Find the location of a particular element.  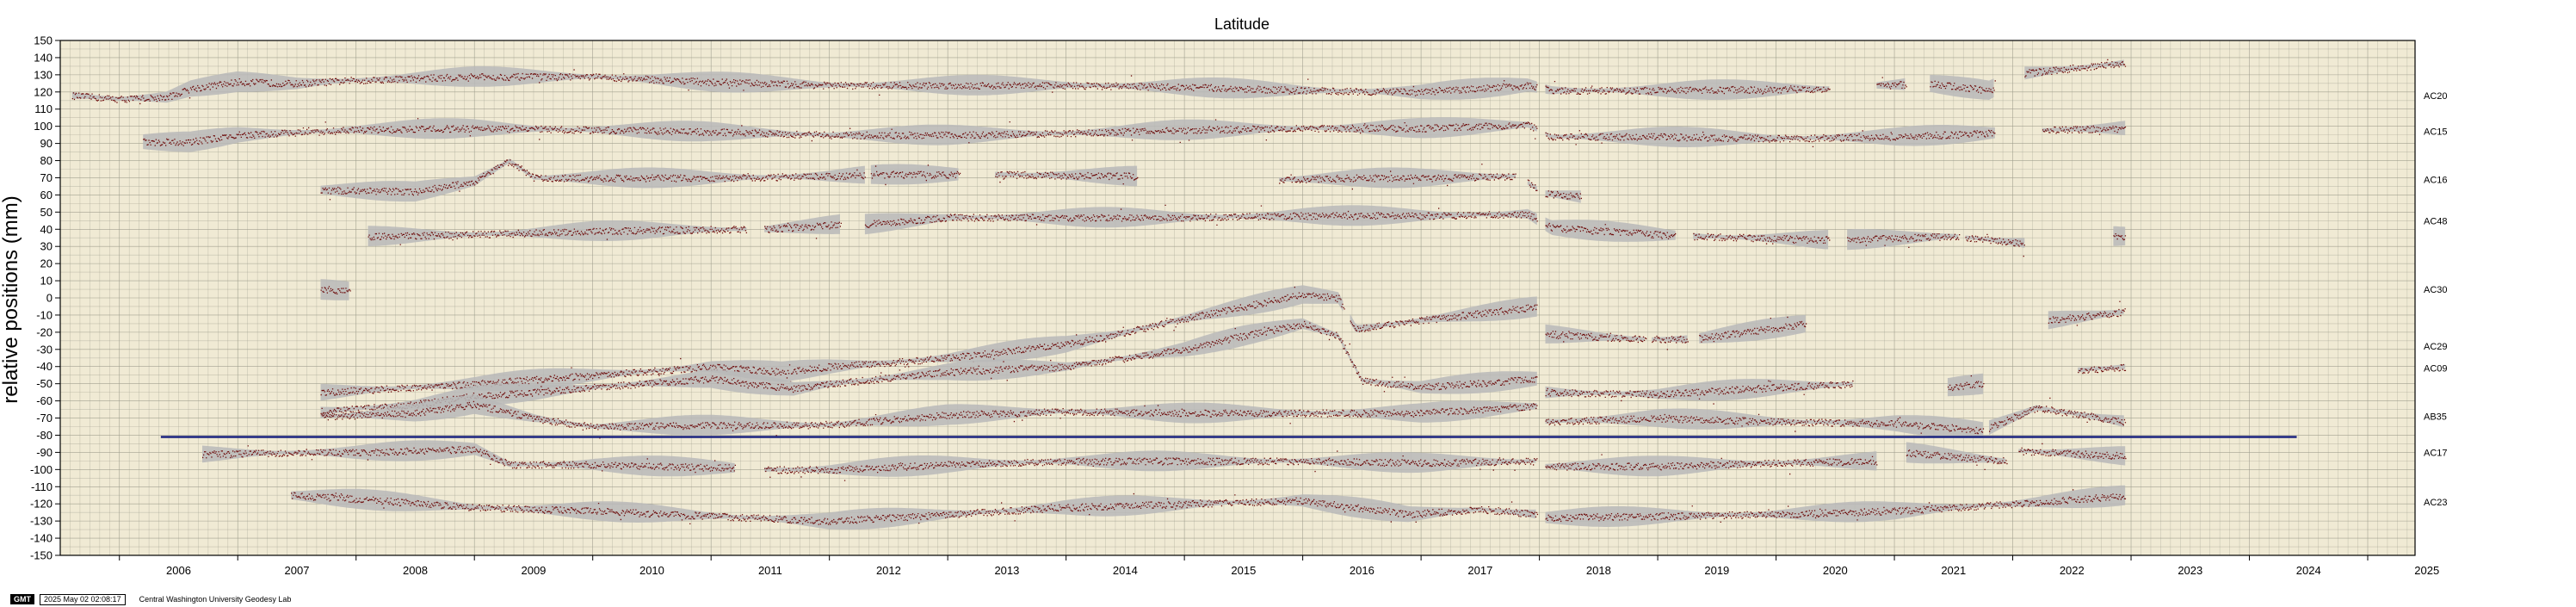

y-tick-label: 90 is located at coordinates (46, 143).